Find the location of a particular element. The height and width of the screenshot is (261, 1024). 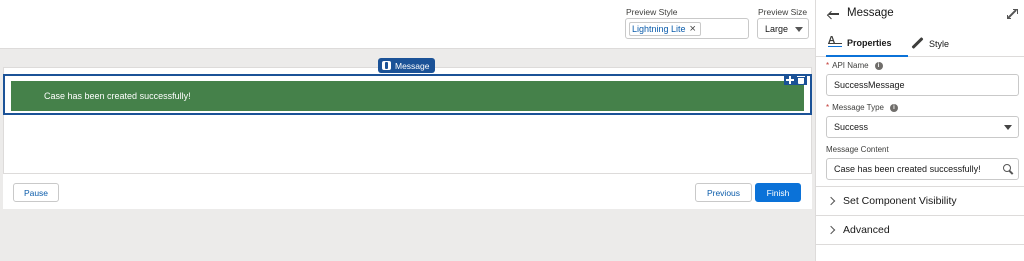

finish-button: Finish is located at coordinates (778, 192).